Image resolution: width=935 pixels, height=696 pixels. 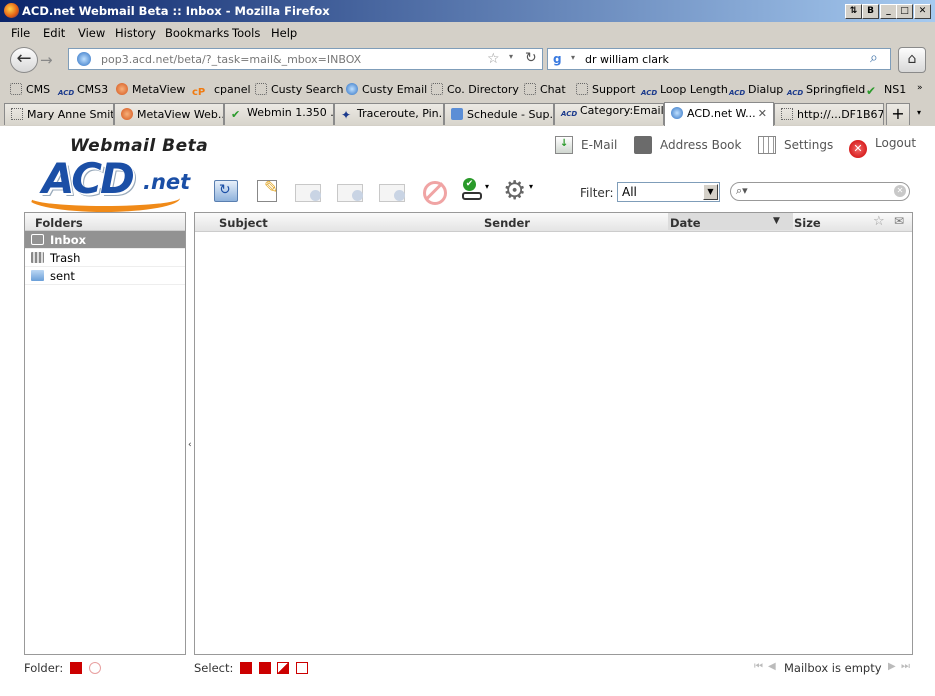 What do you see at coordinates (197, 33) in the screenshot?
I see `menu-bookmarks: Bookmarks` at bounding box center [197, 33].